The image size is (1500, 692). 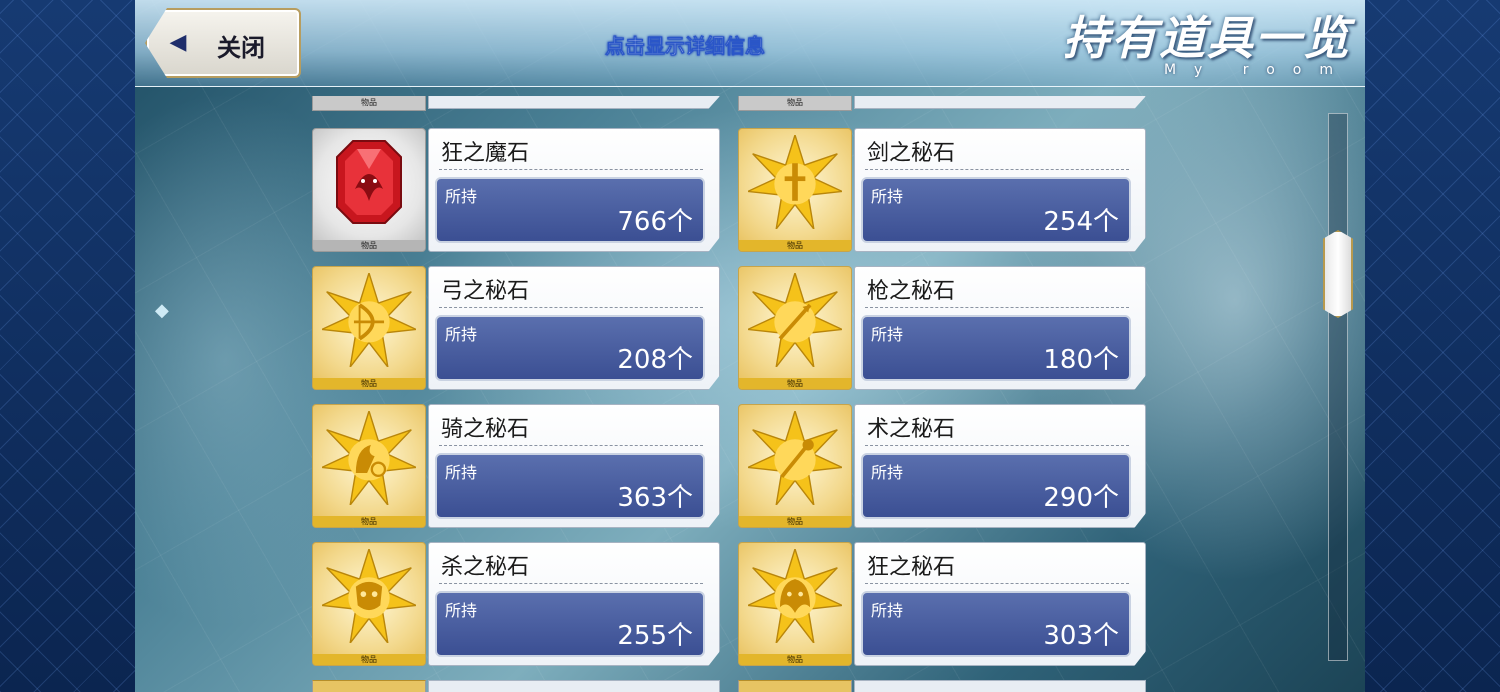 What do you see at coordinates (996, 486) in the screenshot?
I see `quantity-box: 所持 290个` at bounding box center [996, 486].